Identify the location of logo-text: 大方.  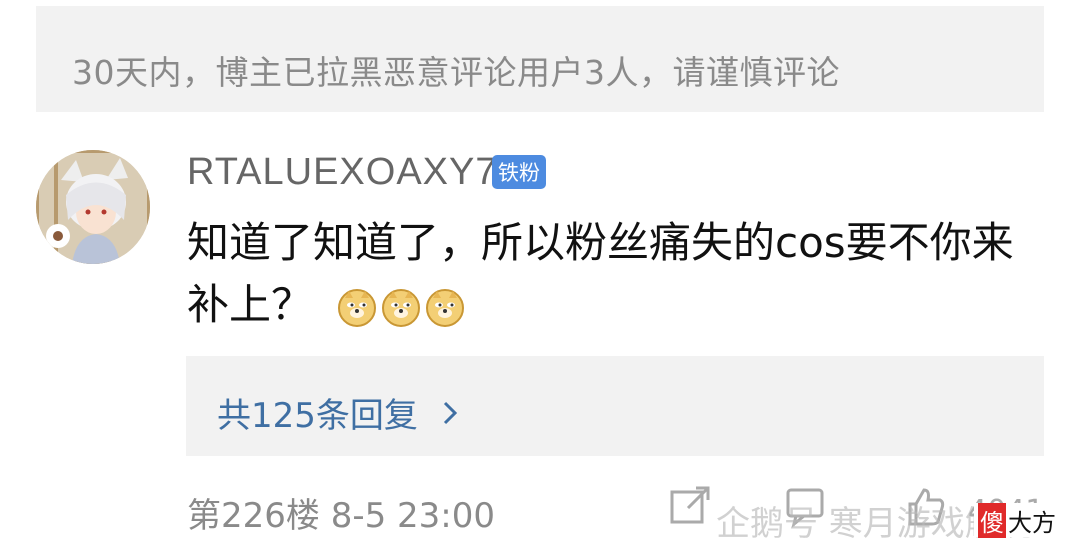
(1032, 522).